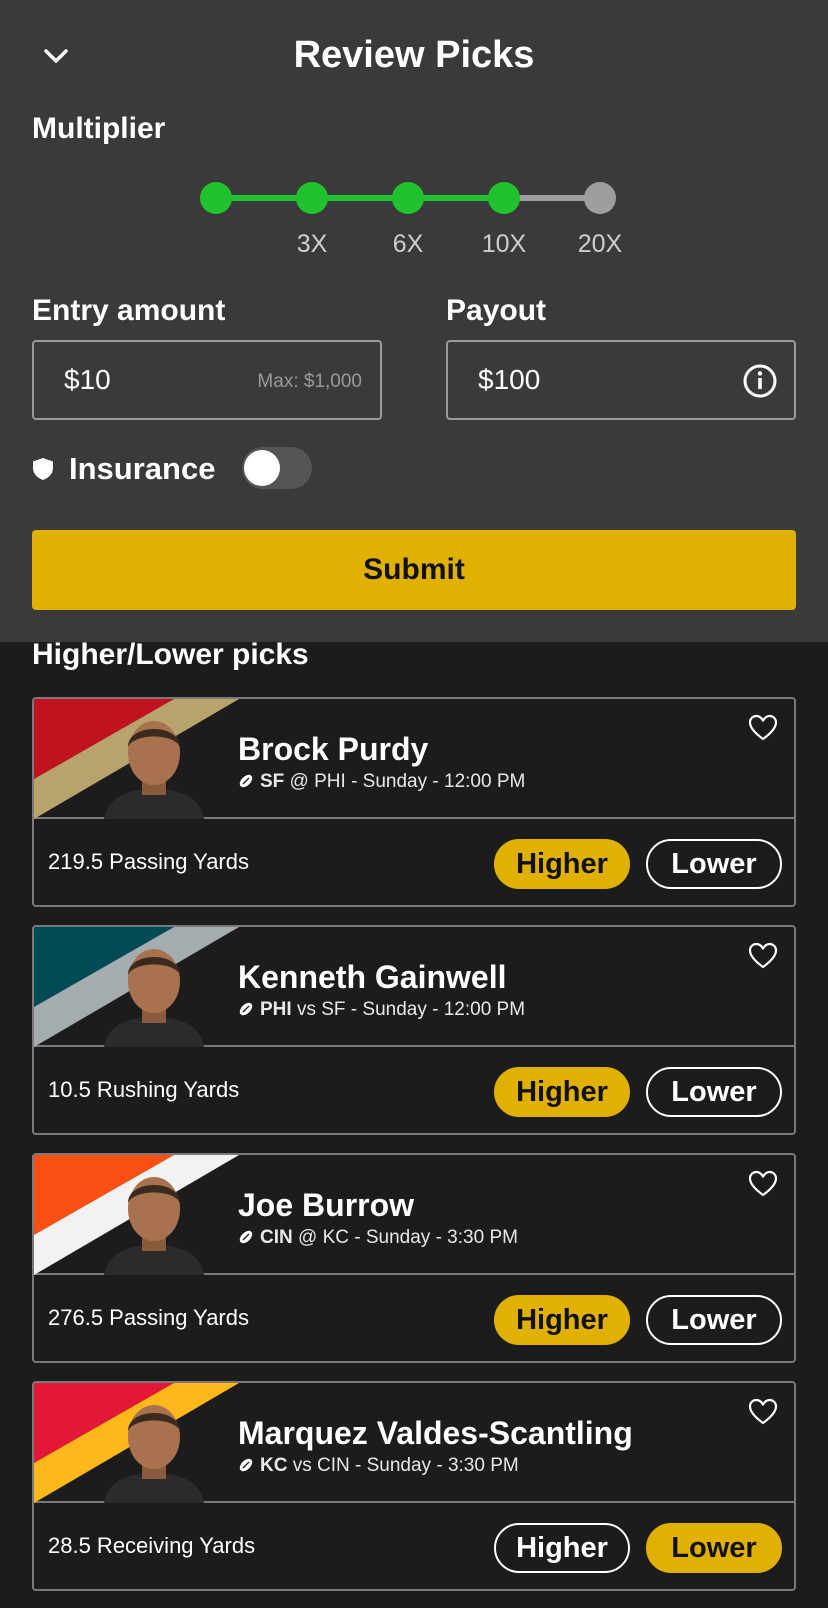 This screenshot has height=1608, width=828. I want to click on submit-button: Submit, so click(414, 570).